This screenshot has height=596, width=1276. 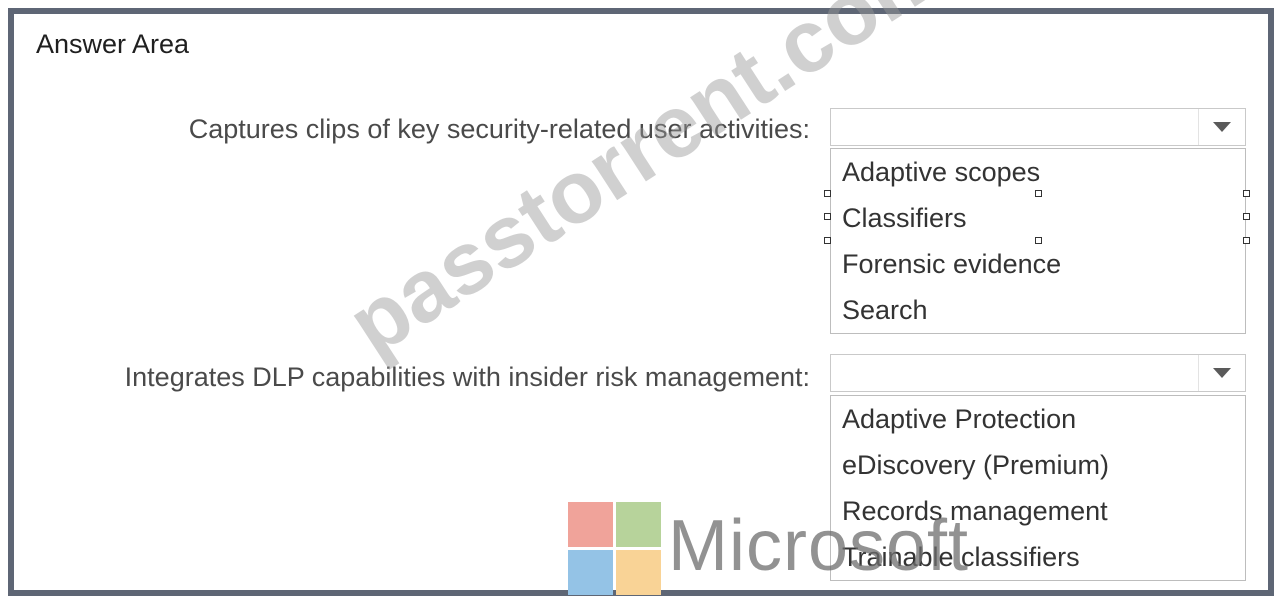 What do you see at coordinates (638, 572) in the screenshot?
I see `logo-yellow-square` at bounding box center [638, 572].